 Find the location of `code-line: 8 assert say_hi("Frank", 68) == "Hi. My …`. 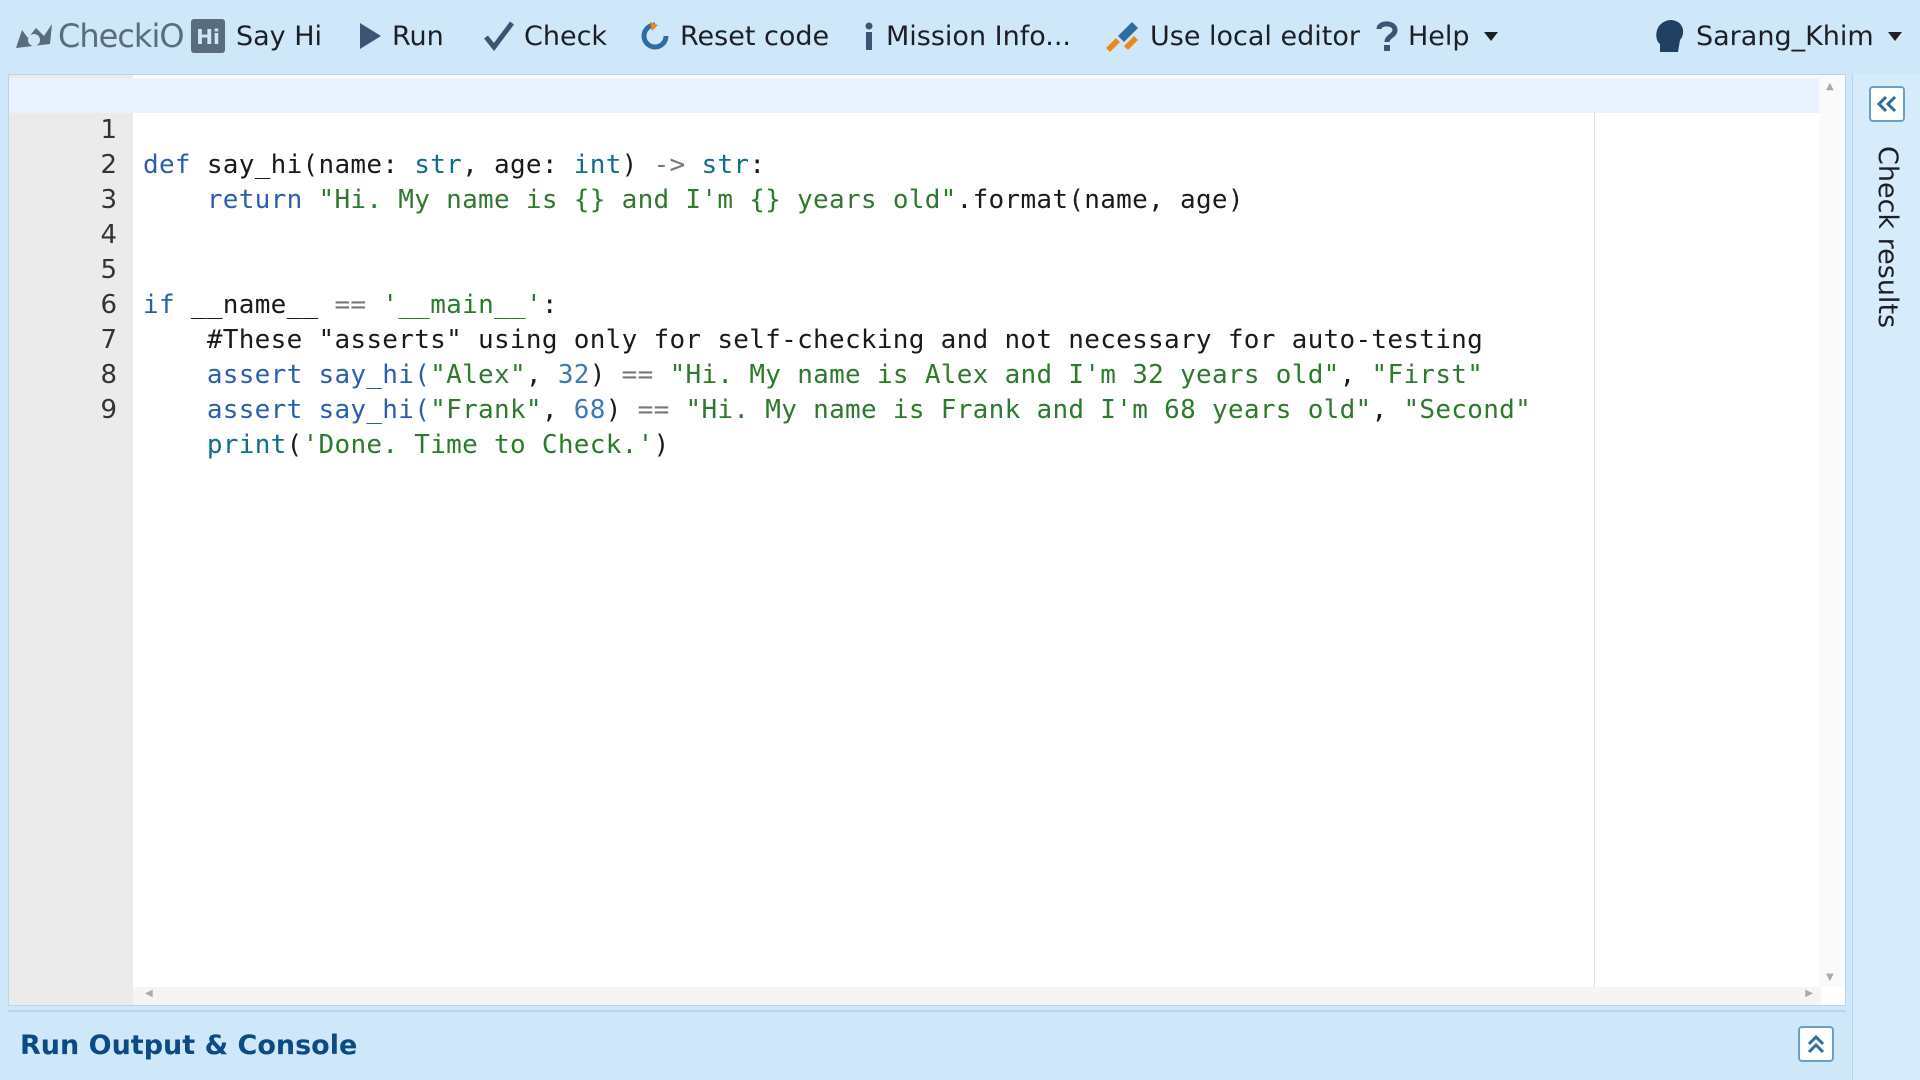

code-line: 8 assert say_hi("Frank", 68) == "Hi. My … is located at coordinates (927, 374).